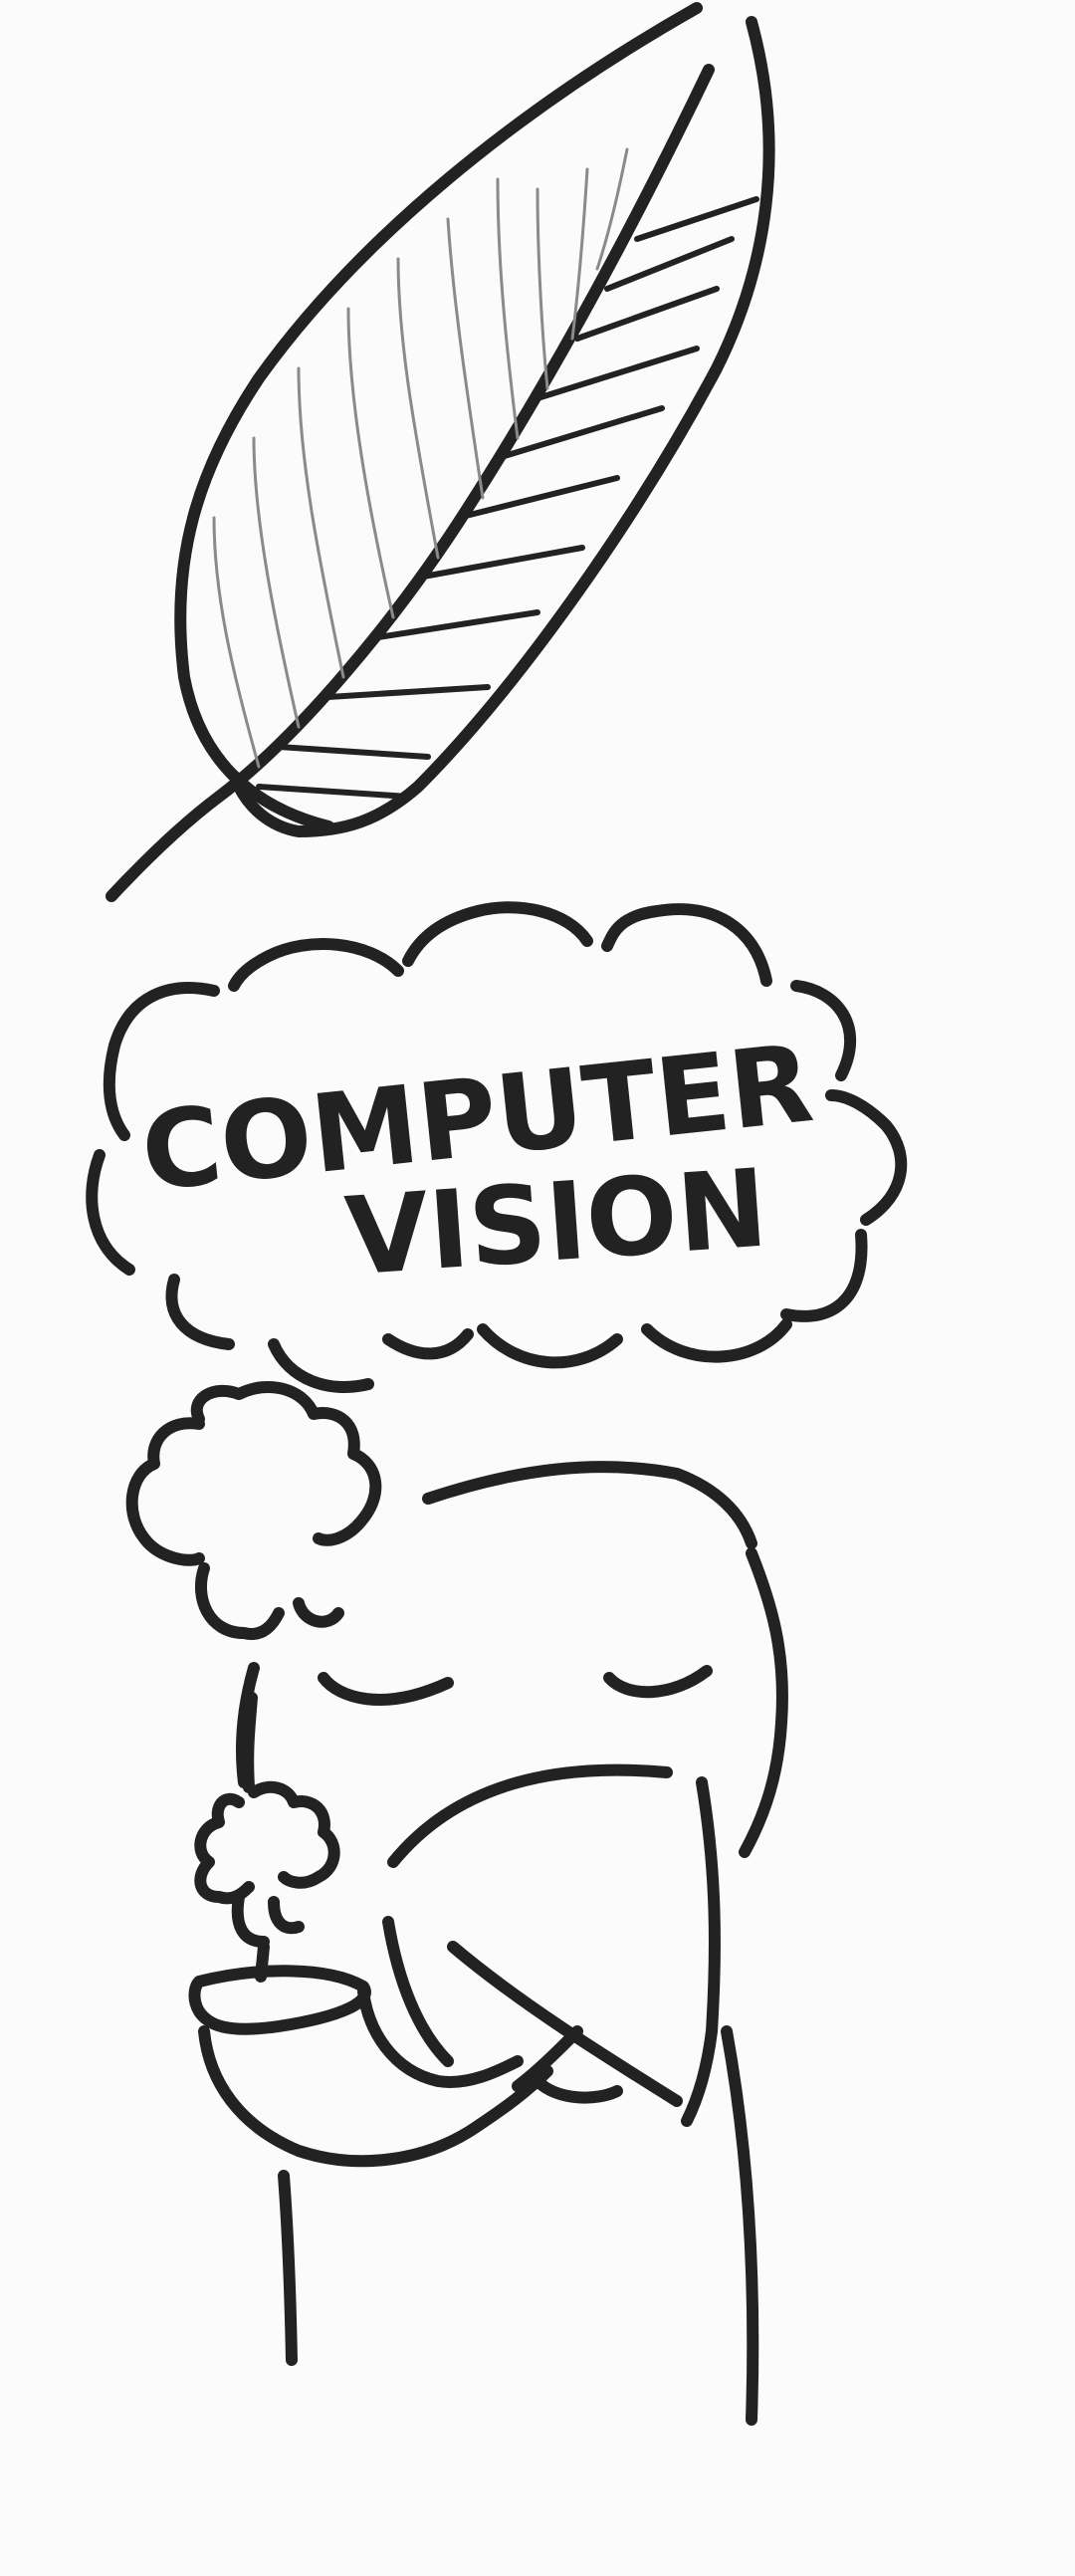 The image size is (1075, 2576). What do you see at coordinates (497, 1147) in the screenshot?
I see `thought-cloud: COMPUTER VISION` at bounding box center [497, 1147].